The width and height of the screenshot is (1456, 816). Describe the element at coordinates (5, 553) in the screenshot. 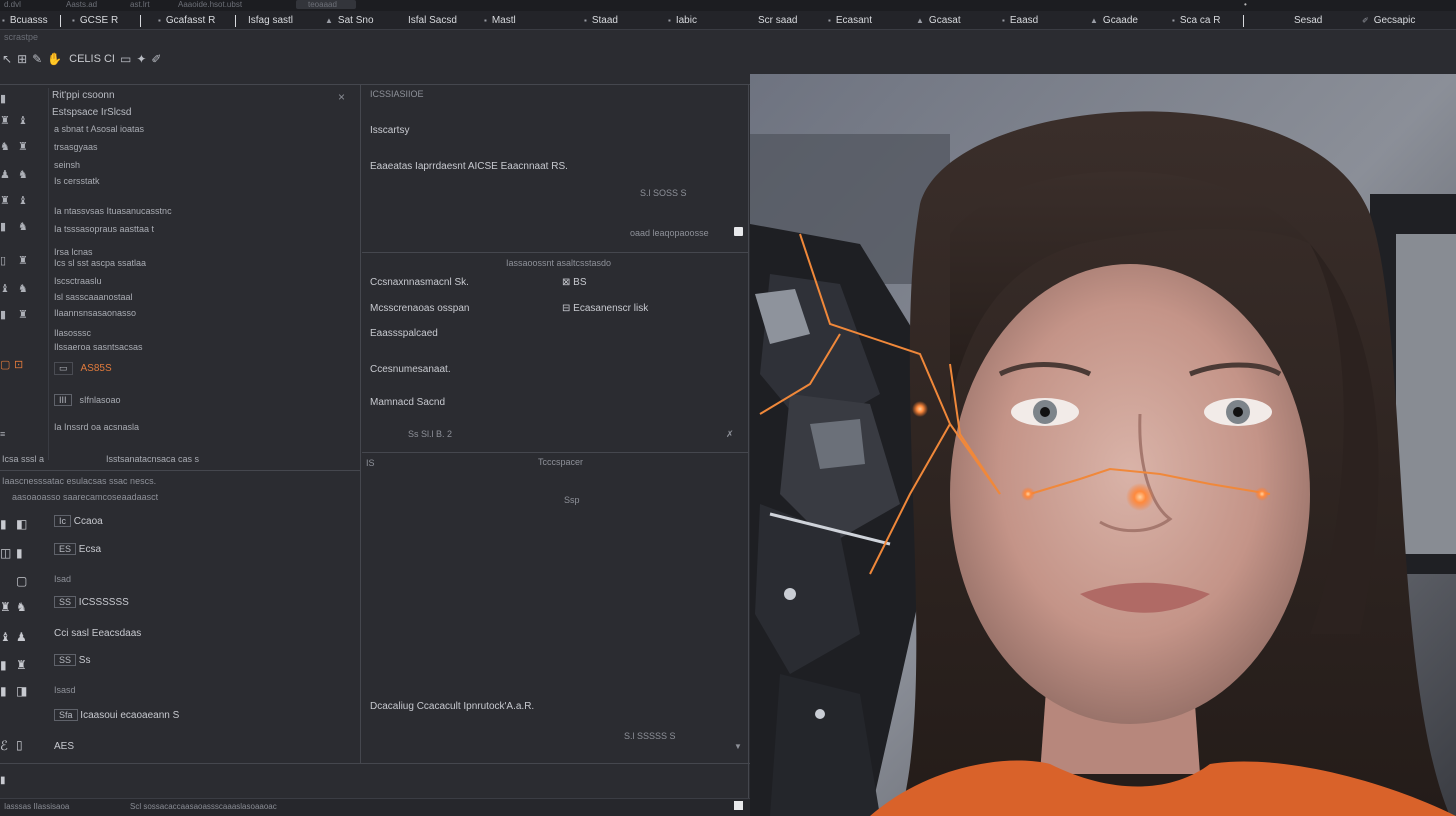

I see `layer-icon: ◫` at that location.